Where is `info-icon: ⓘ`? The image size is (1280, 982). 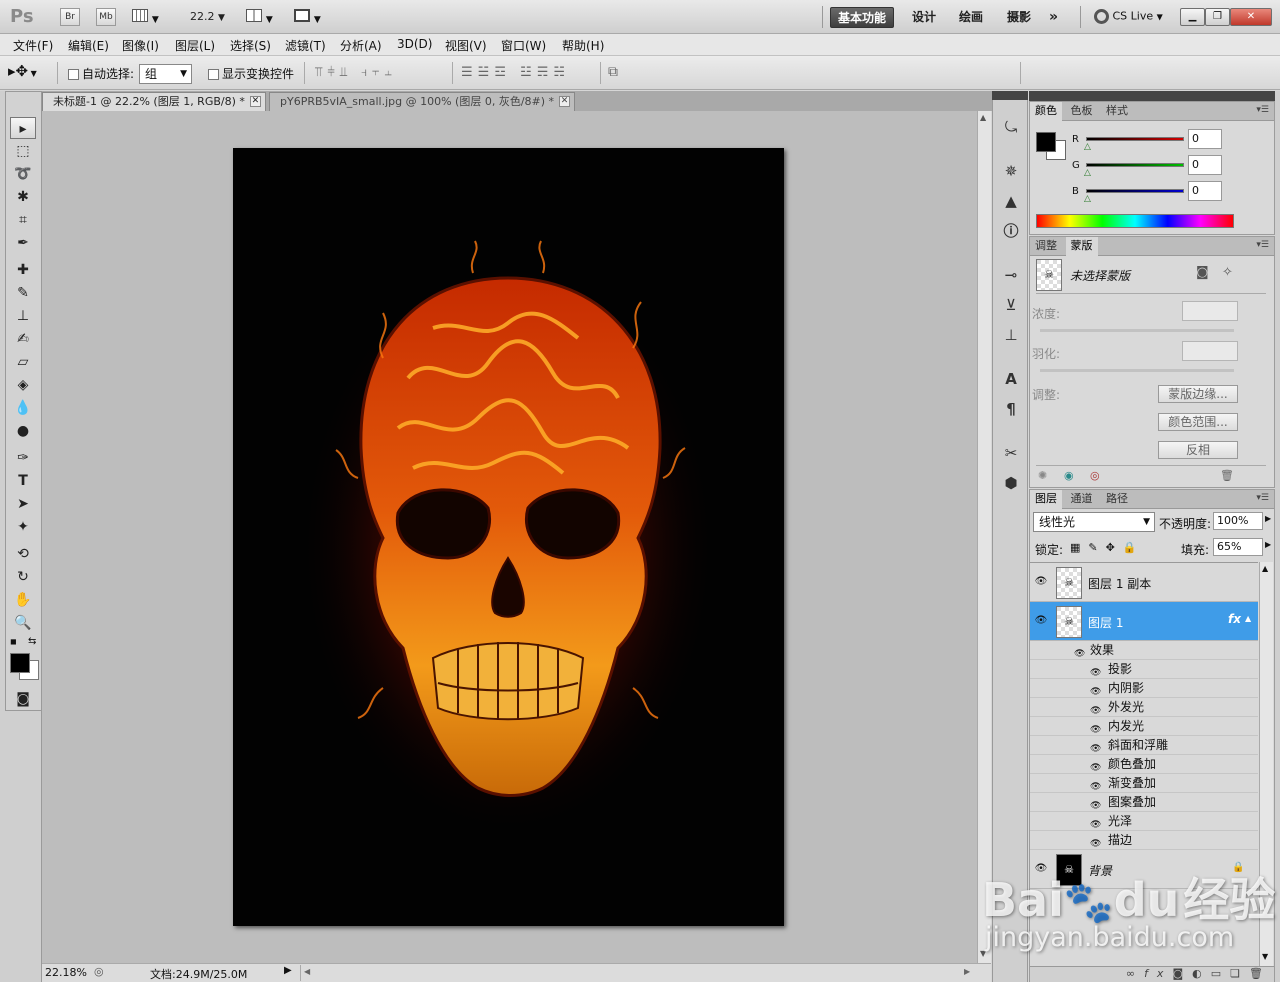
info-icon: ⓘ is located at coordinates (1011, 231).